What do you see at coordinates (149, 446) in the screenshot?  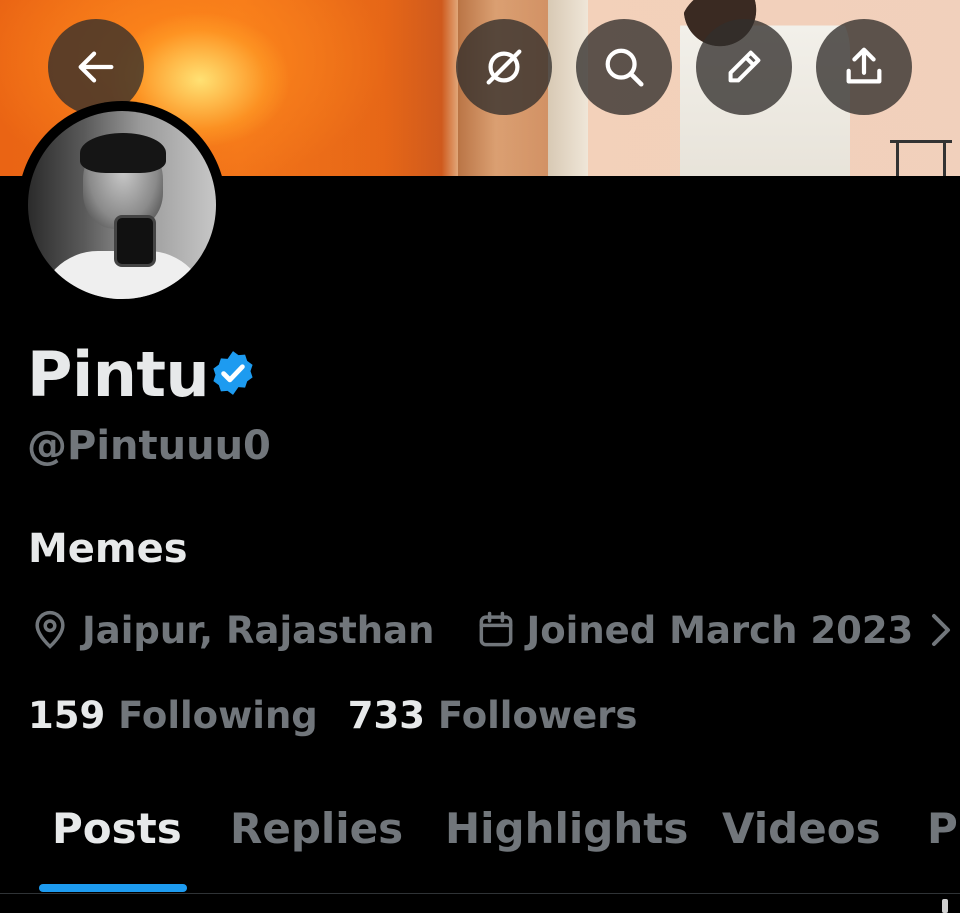 I see `user-handle: @Pintuuu0` at bounding box center [149, 446].